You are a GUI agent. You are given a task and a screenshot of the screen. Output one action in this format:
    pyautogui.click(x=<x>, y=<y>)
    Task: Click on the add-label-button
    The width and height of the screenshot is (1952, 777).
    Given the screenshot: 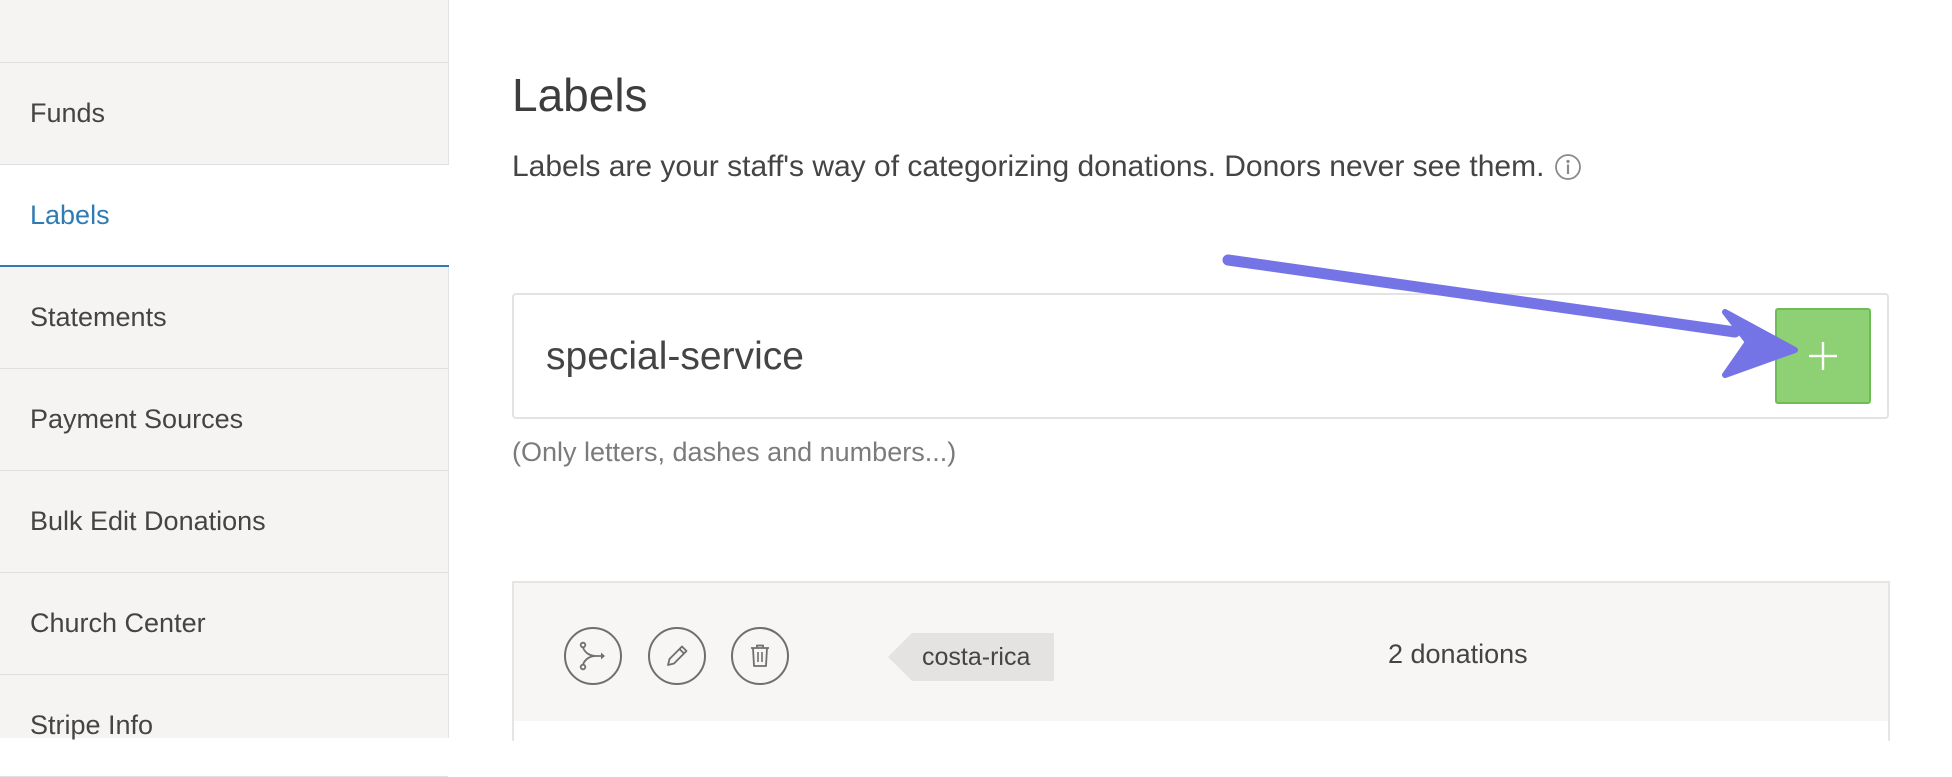 What is the action you would take?
    pyautogui.click(x=1823, y=356)
    